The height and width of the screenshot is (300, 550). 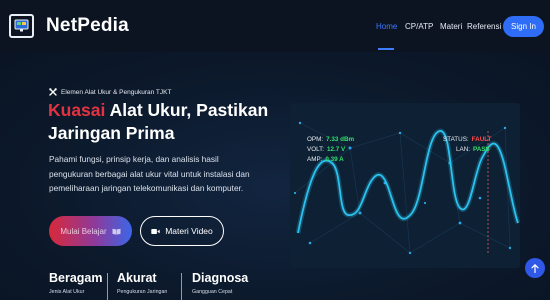 What do you see at coordinates (331, 139) in the screenshot?
I see `reading-opm: OPM: 7.33 dBm` at bounding box center [331, 139].